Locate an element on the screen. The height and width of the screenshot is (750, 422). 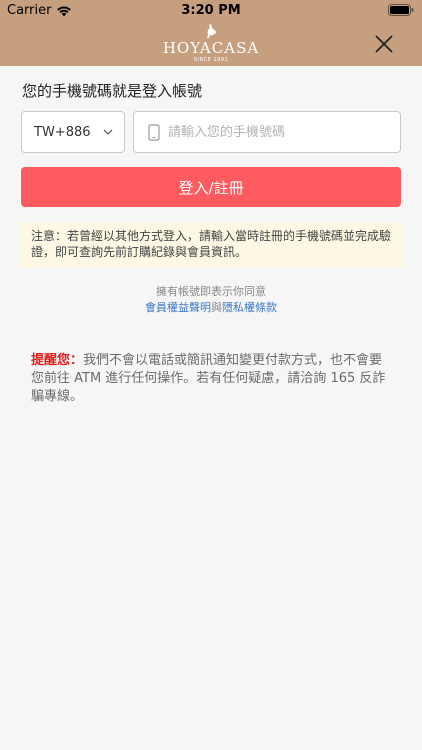
close-icon is located at coordinates (384, 44).